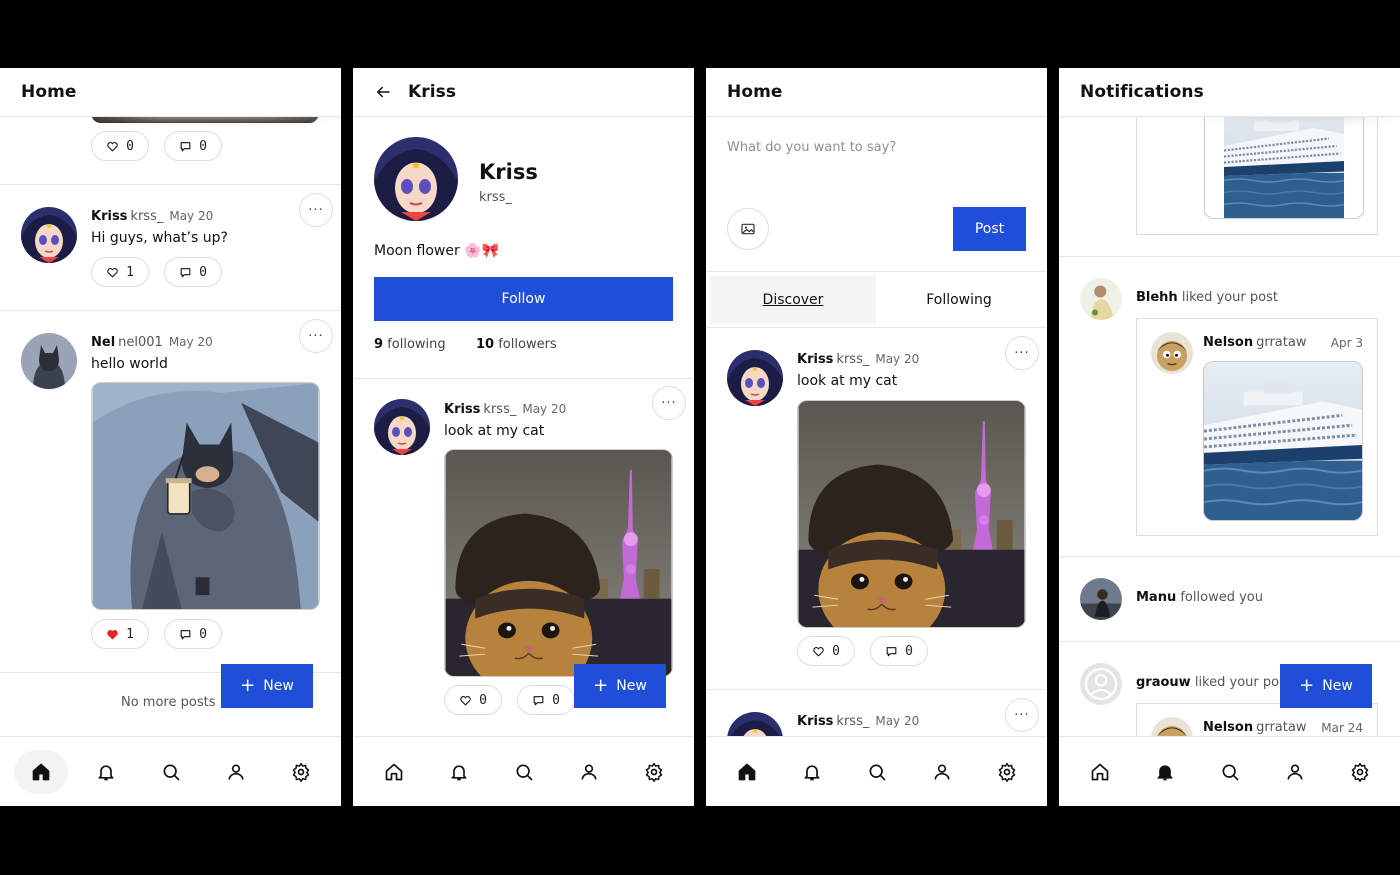 This screenshot has width=1400, height=875. What do you see at coordinates (1257, 427) in the screenshot?
I see `quoted-post-card: Nelson grrataw Apr 3` at bounding box center [1257, 427].